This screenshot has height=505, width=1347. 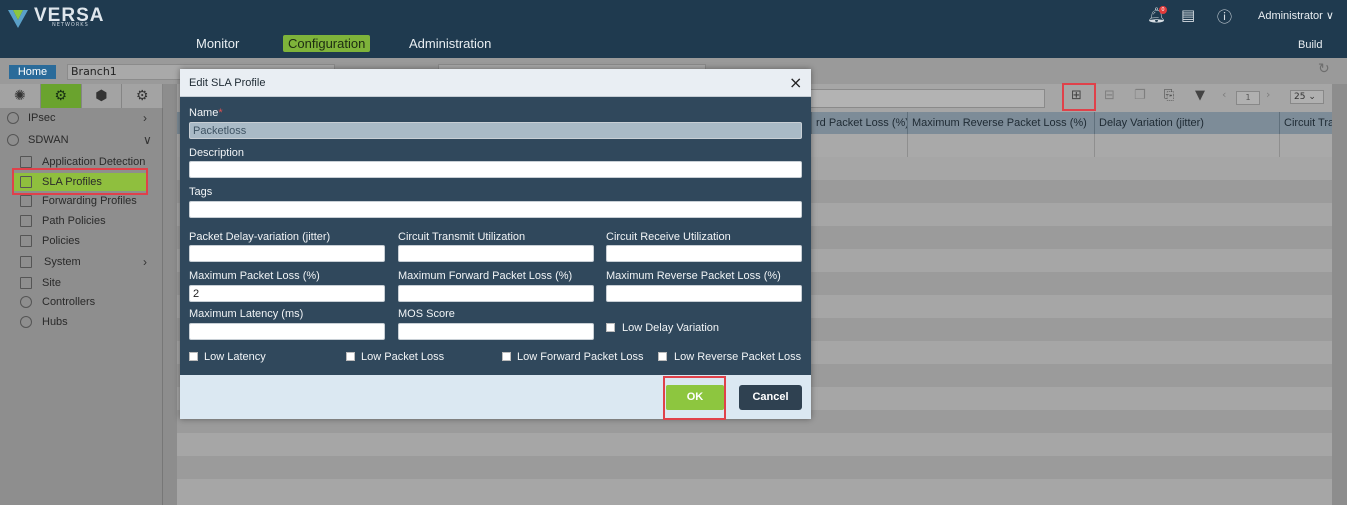 I want to click on max-packet-loss-field, so click(x=287, y=293).